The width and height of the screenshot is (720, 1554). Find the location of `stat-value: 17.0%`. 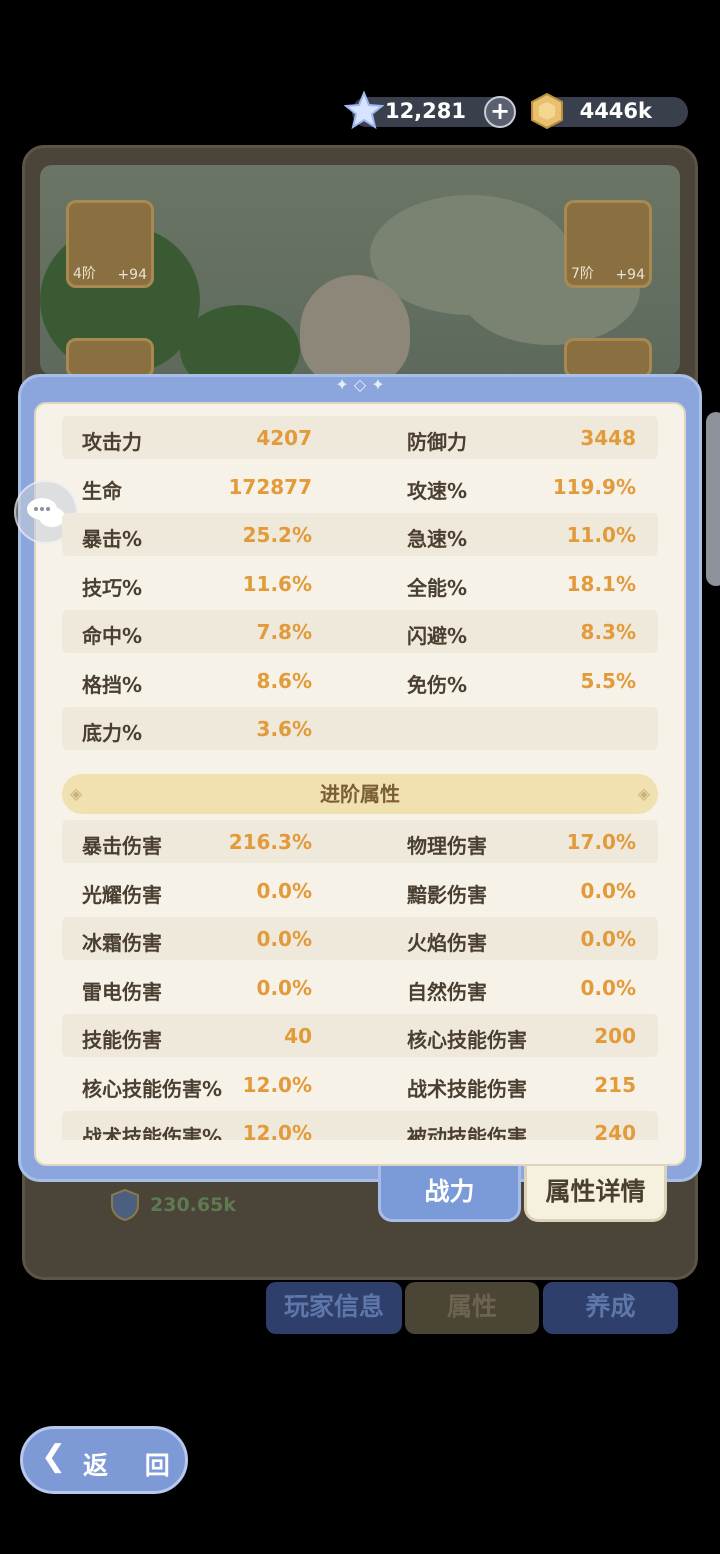

stat-value: 17.0% is located at coordinates (601, 842).